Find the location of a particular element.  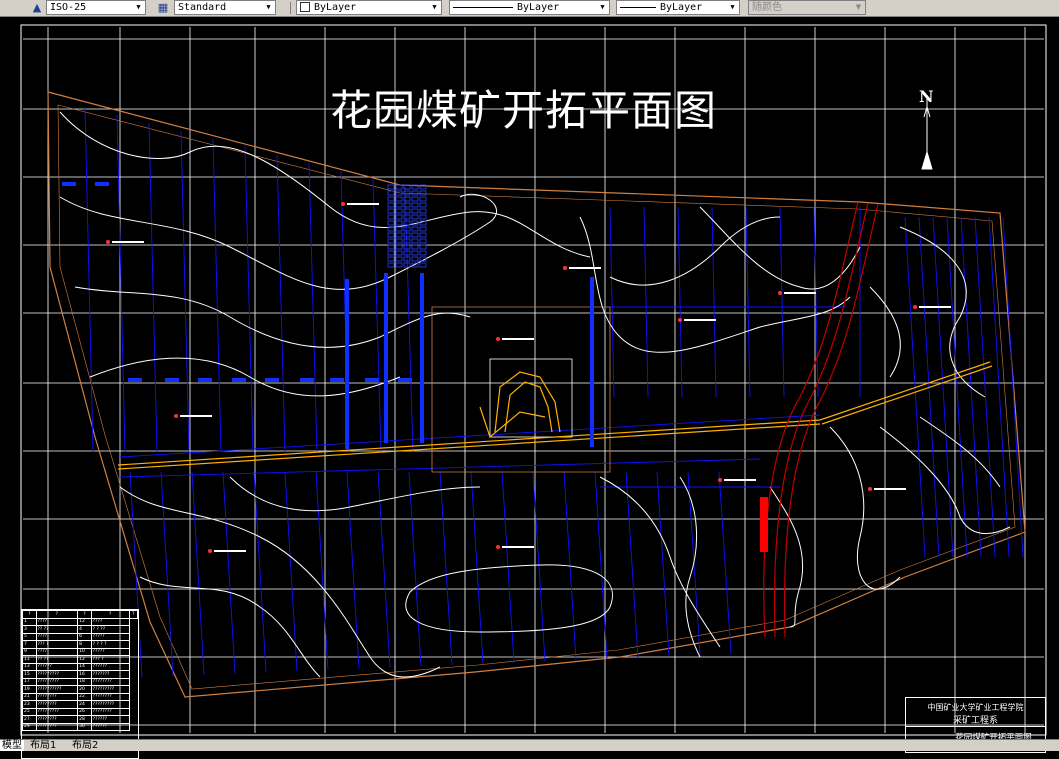

legend-cell: 10 is located at coordinates (84, 651).